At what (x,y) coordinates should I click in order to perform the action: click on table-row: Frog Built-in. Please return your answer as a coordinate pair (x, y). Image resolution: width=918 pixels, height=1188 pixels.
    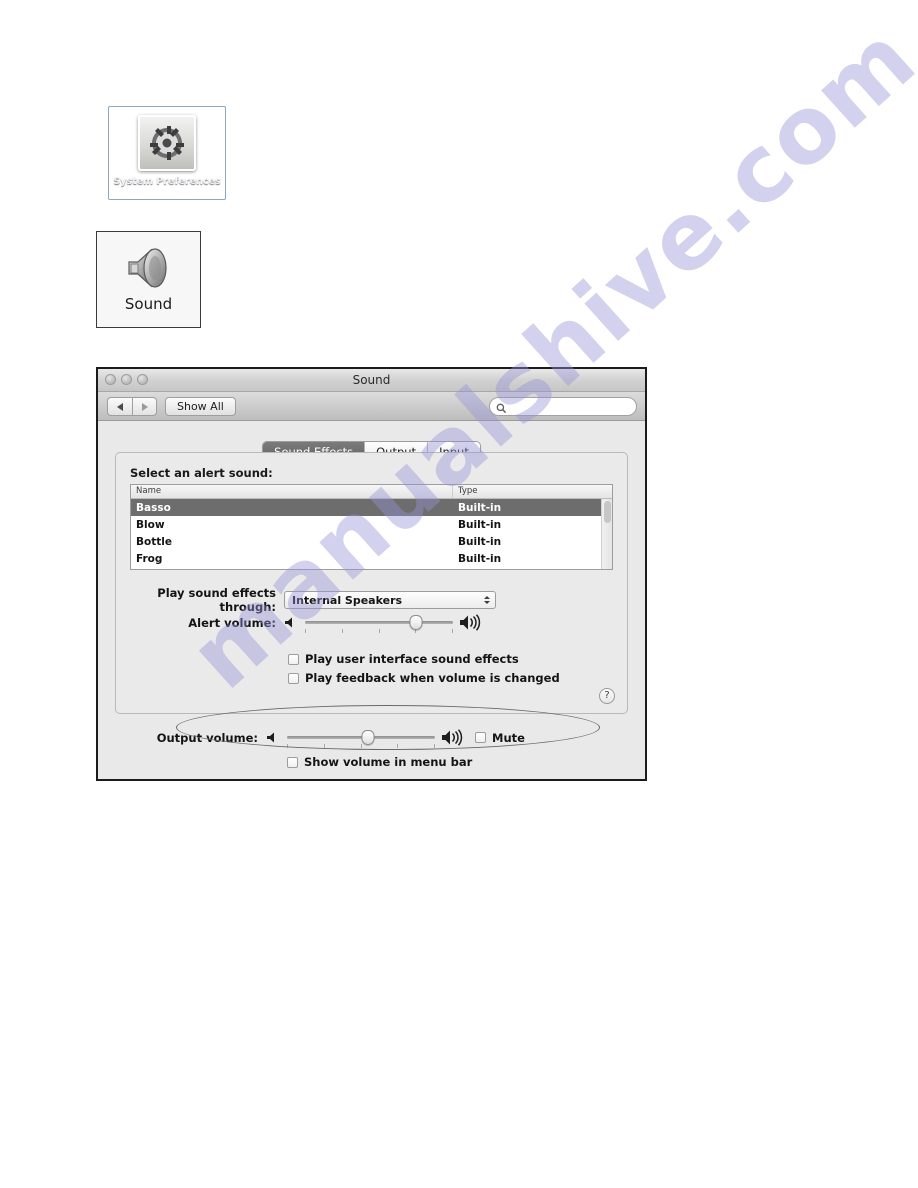
    Looking at the image, I should click on (371, 558).